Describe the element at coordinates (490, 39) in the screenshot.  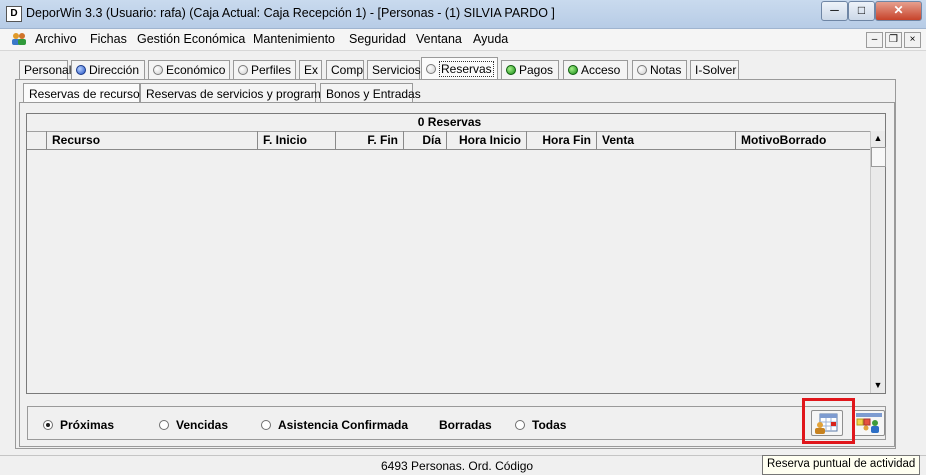
I see `menu-ayuda: Ayuda` at that location.